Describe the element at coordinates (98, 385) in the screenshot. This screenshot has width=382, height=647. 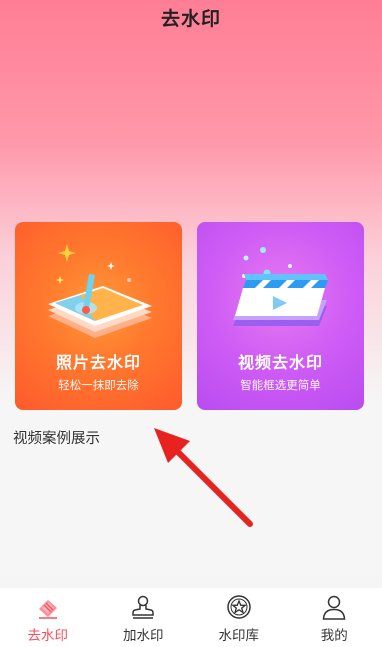
I see `photo-card-subtitle: 轻松一抹即去除` at that location.